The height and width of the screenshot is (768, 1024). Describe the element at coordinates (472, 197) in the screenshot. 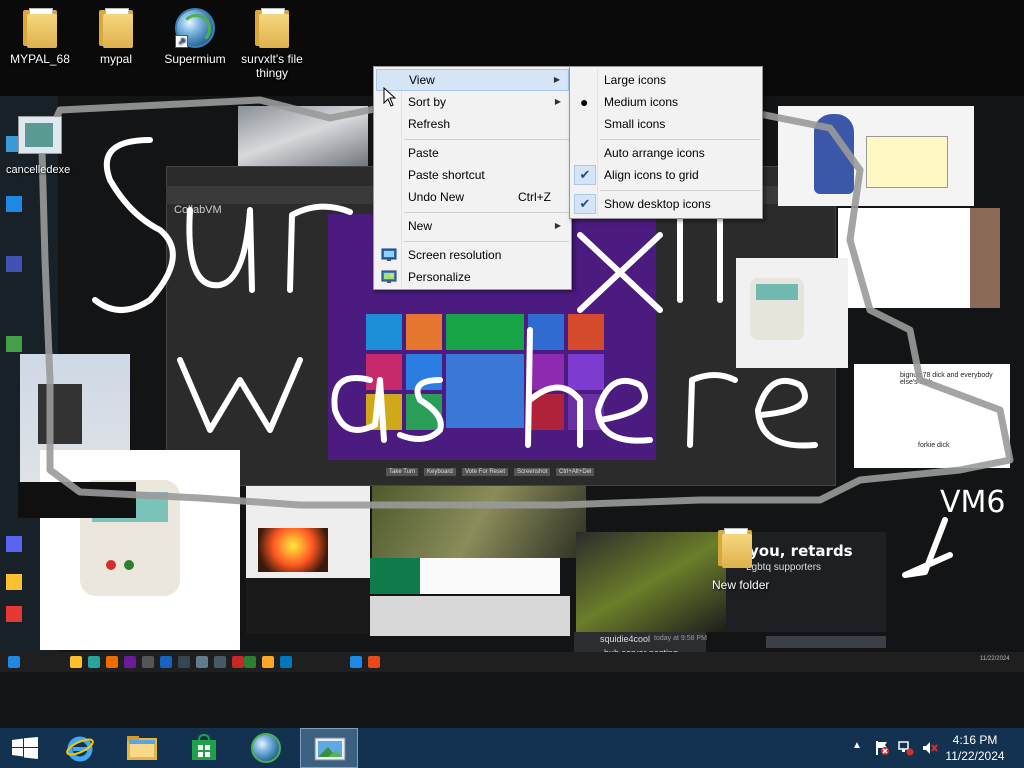

I see `menu-item-undo-new: Undo New Ctrl+Z` at that location.